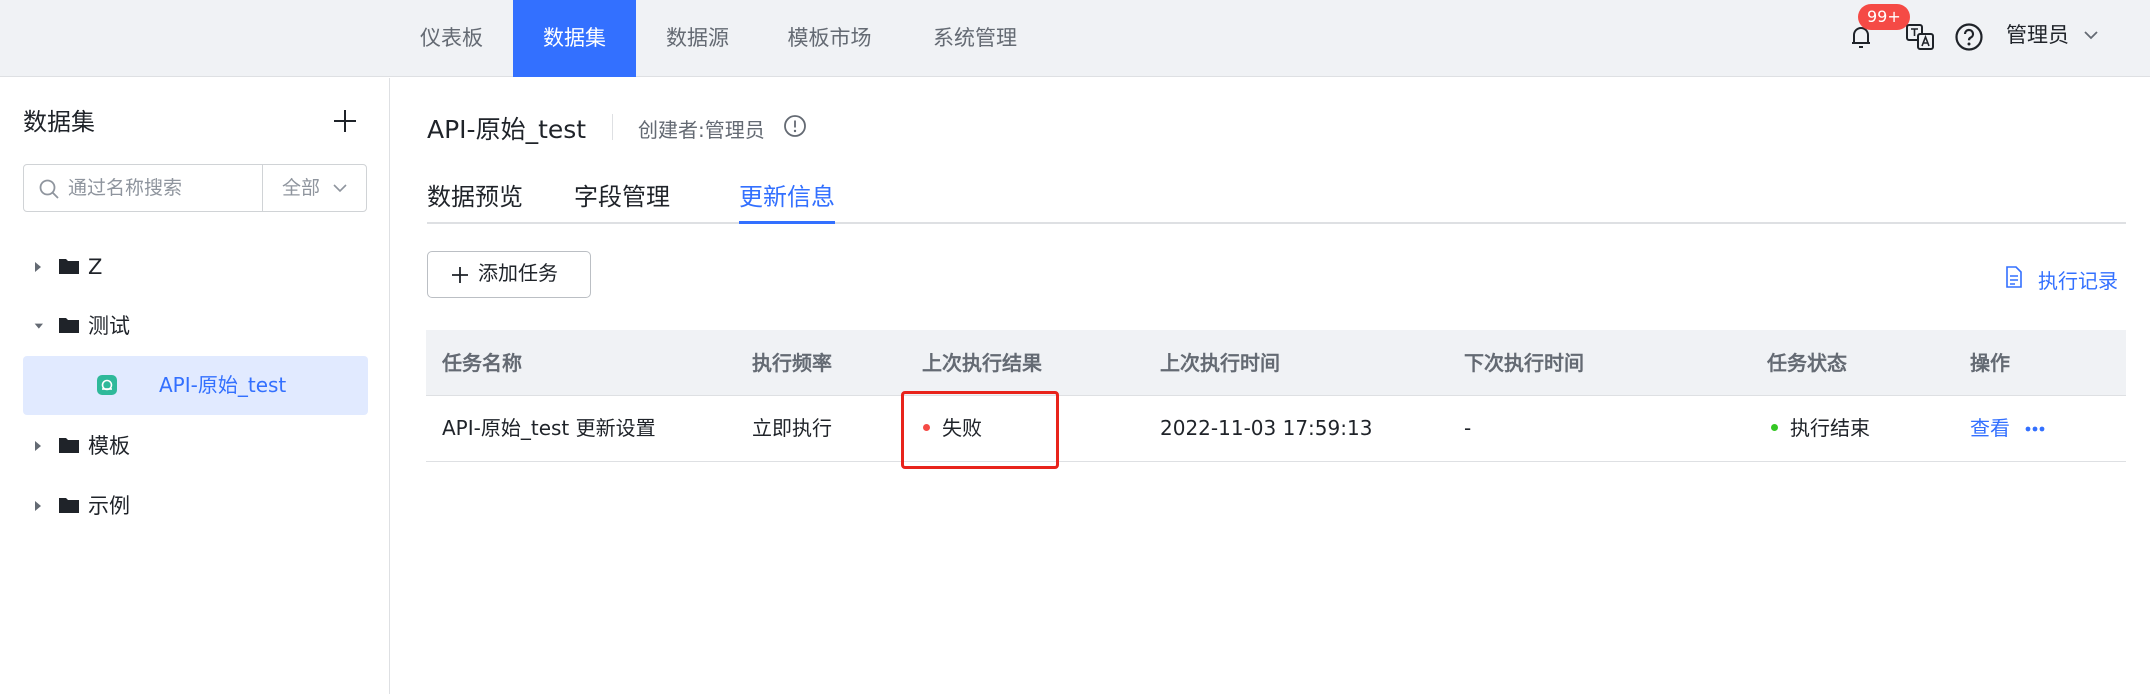  I want to click on top-nav-bar: 仪表板 数据集 数据源 模板市场 系统管理 99+ 管理员, so click(1075, 38).